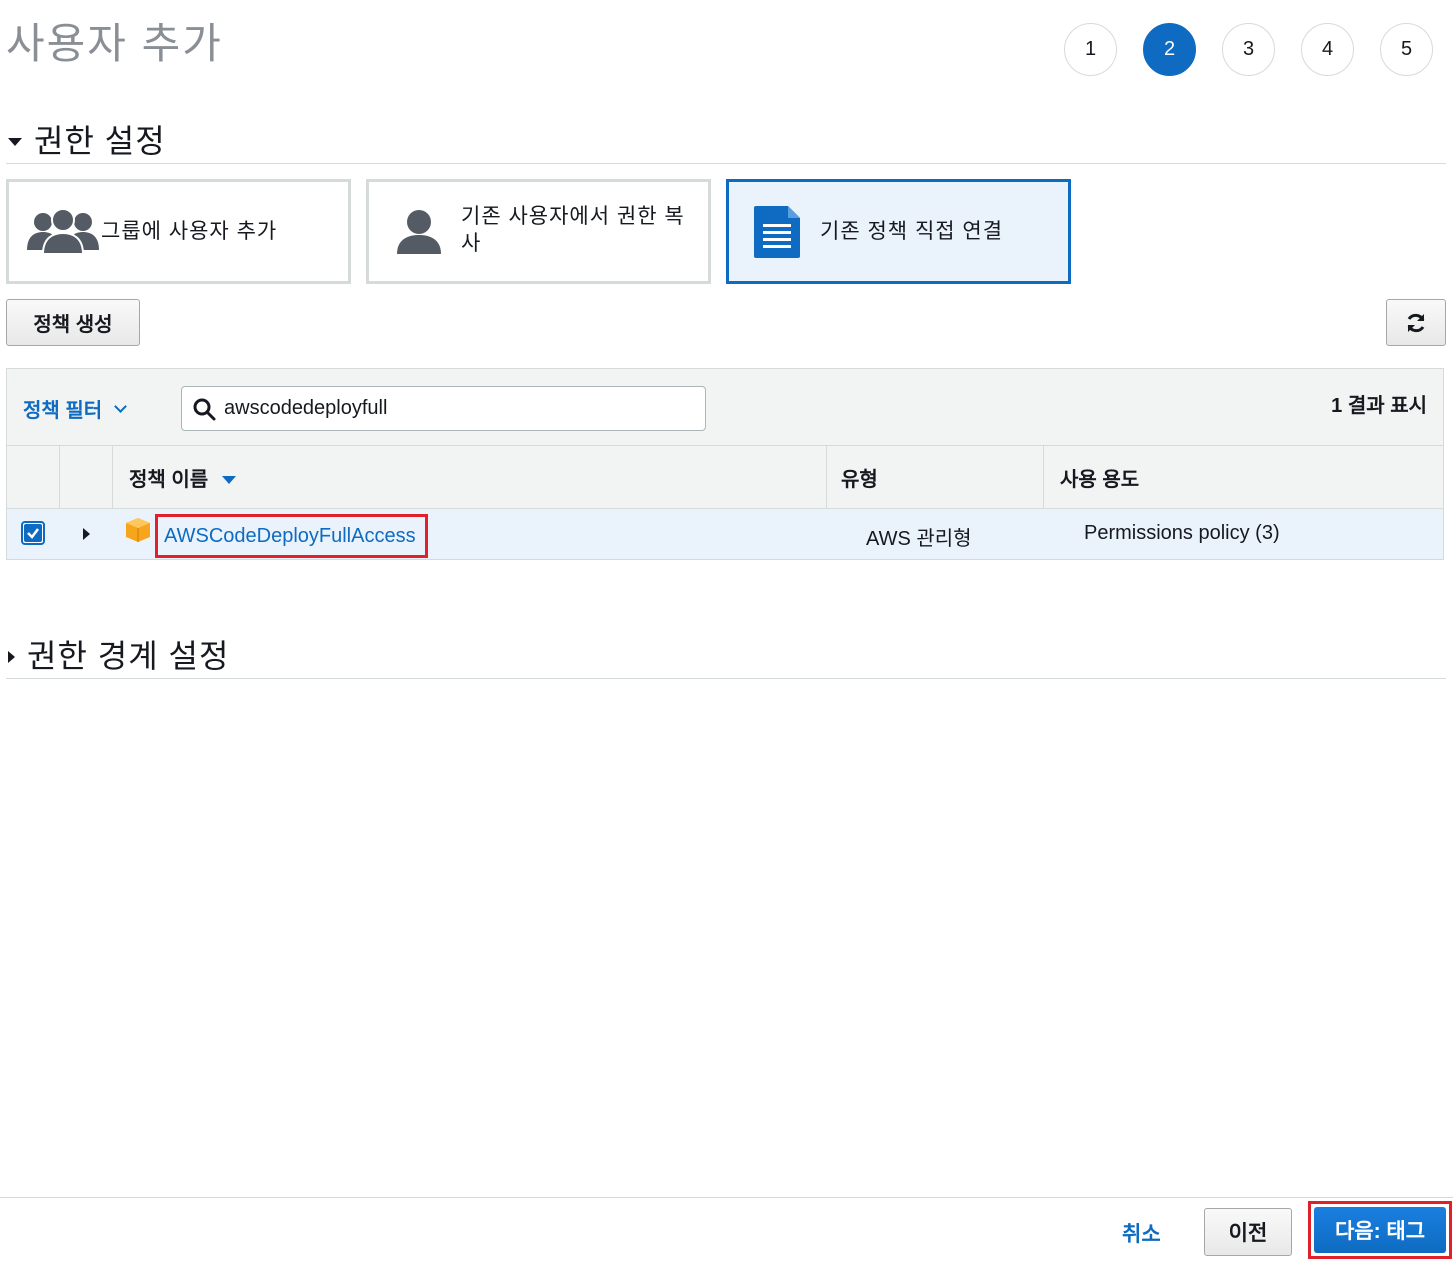 The height and width of the screenshot is (1261, 1453). What do you see at coordinates (454, 408) in the screenshot?
I see `policy-search-input` at bounding box center [454, 408].